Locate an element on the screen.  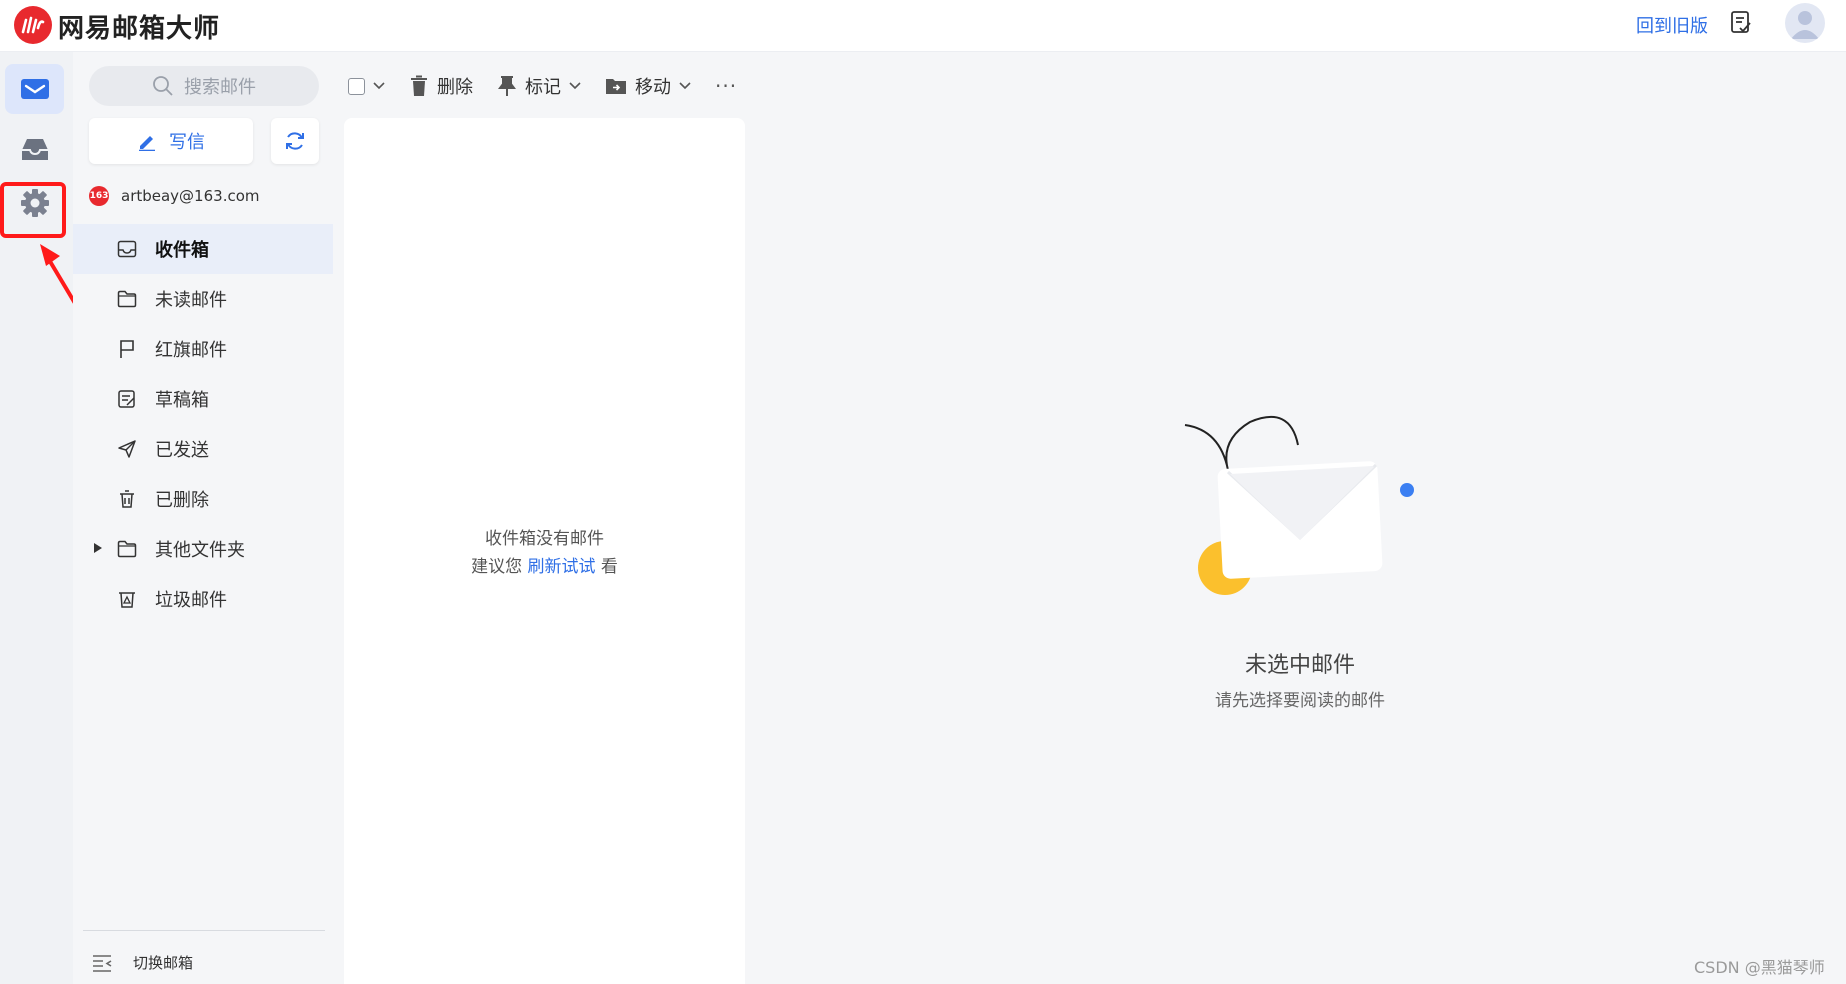
switch-mailbox-label: 切换邮箱 is located at coordinates (163, 963).